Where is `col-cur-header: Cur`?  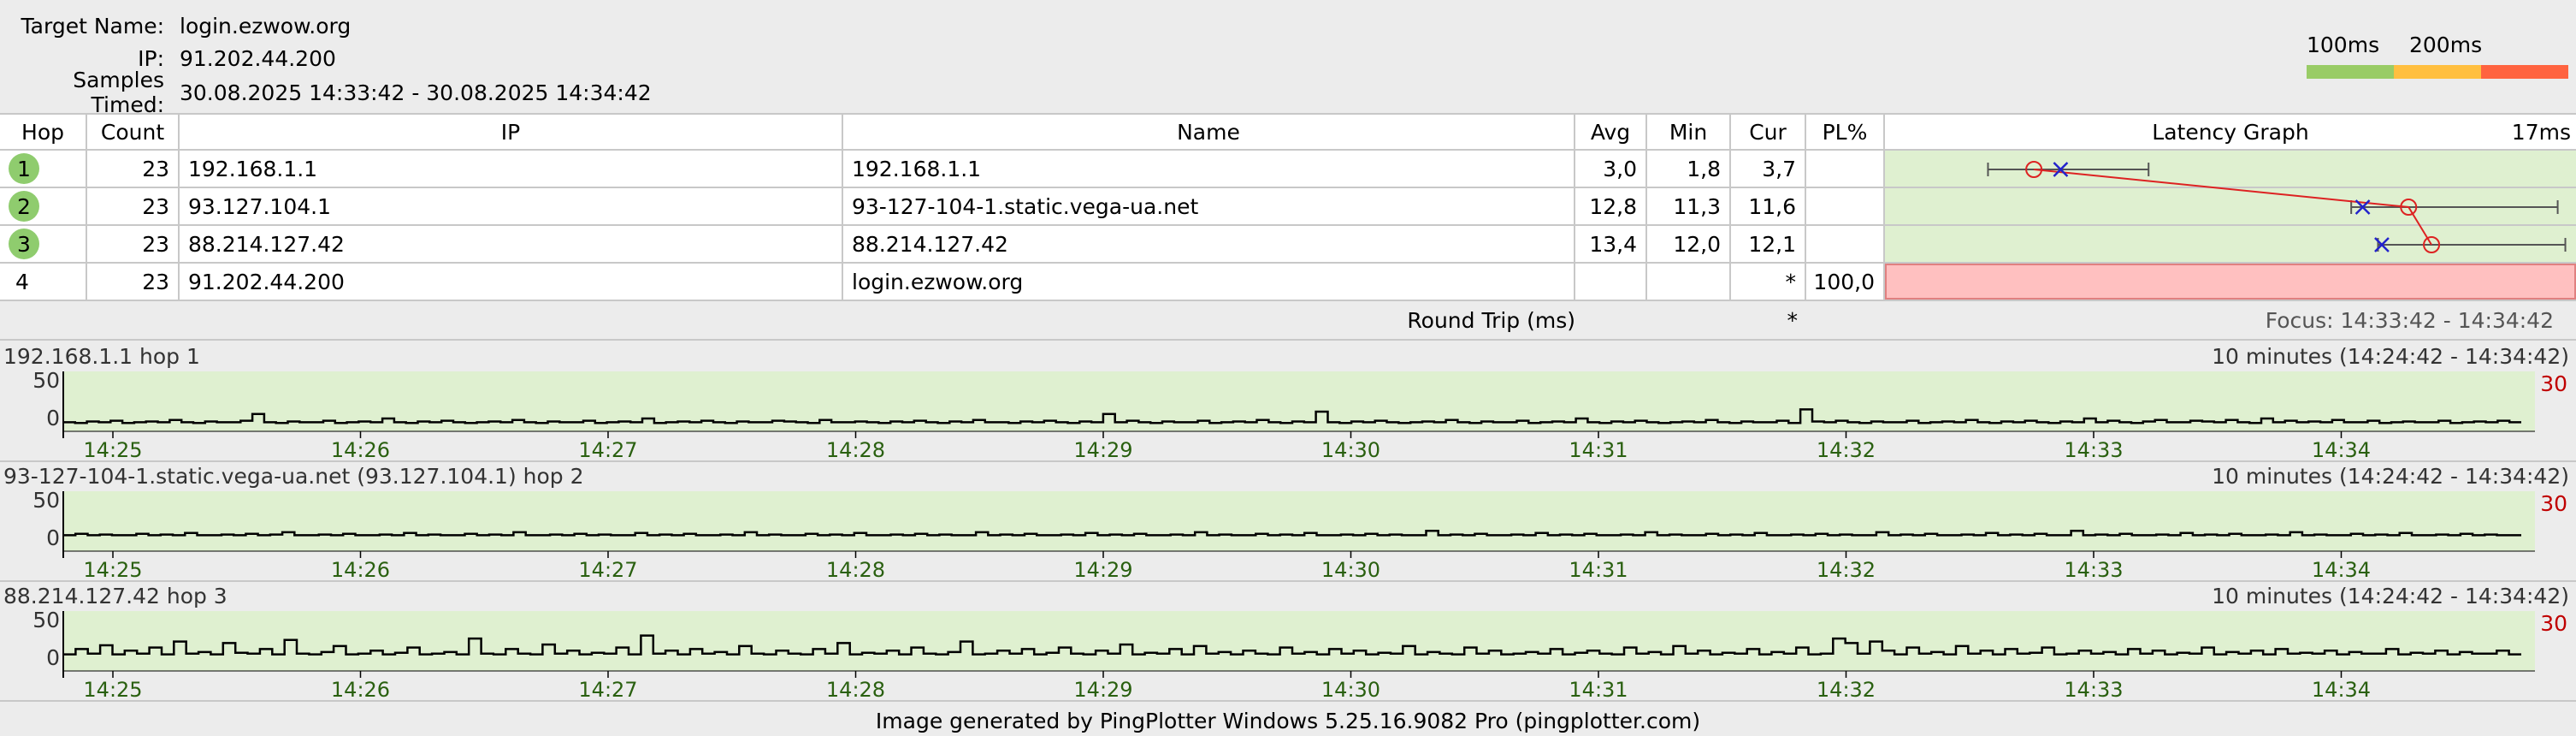
col-cur-header: Cur is located at coordinates (1769, 132).